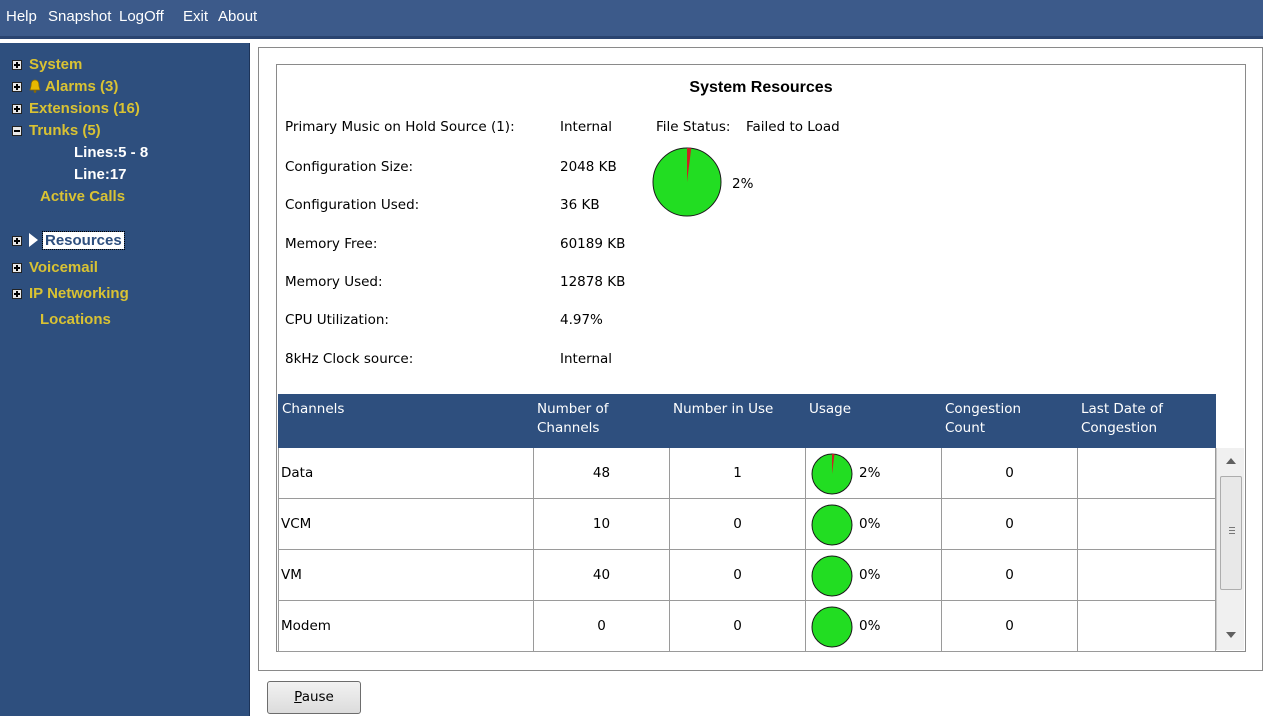 The height and width of the screenshot is (716, 1263). Describe the element at coordinates (75, 320) in the screenshot. I see `tree-item-locations: Locations` at that location.